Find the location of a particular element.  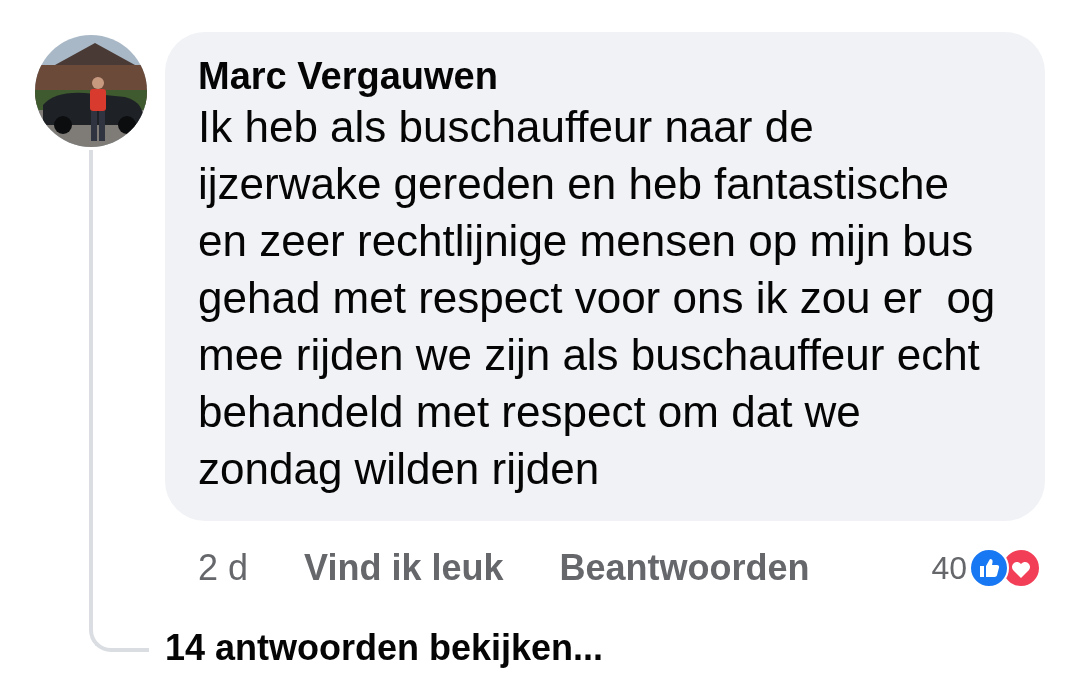

like-link: Vind ik leuk is located at coordinates (404, 568).